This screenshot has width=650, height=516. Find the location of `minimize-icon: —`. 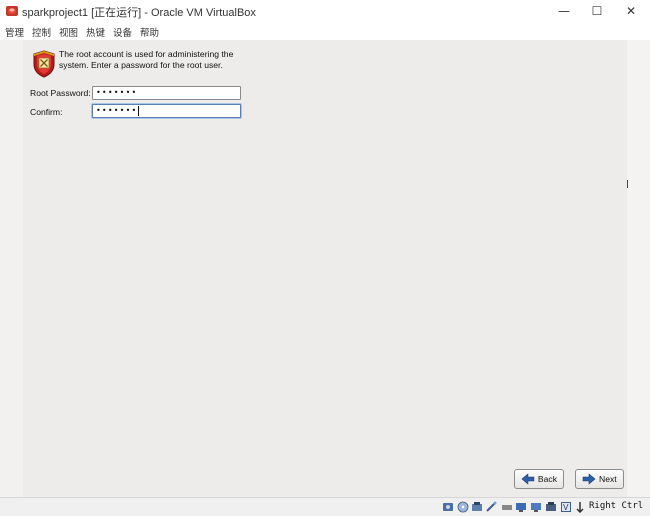

minimize-icon: — is located at coordinates (564, 11).